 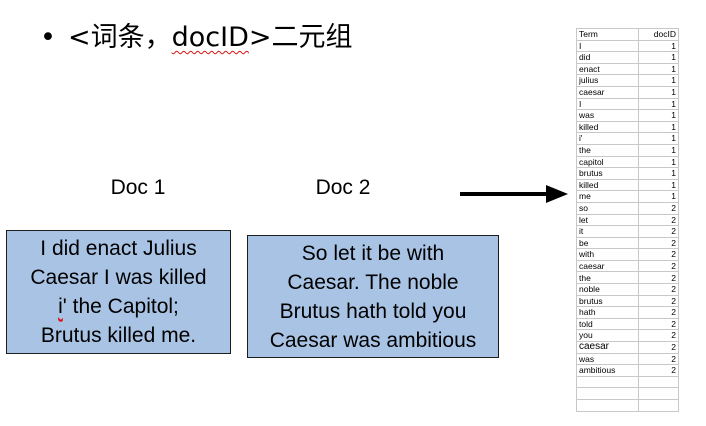 I want to click on term-cell: it, so click(x=607, y=231).